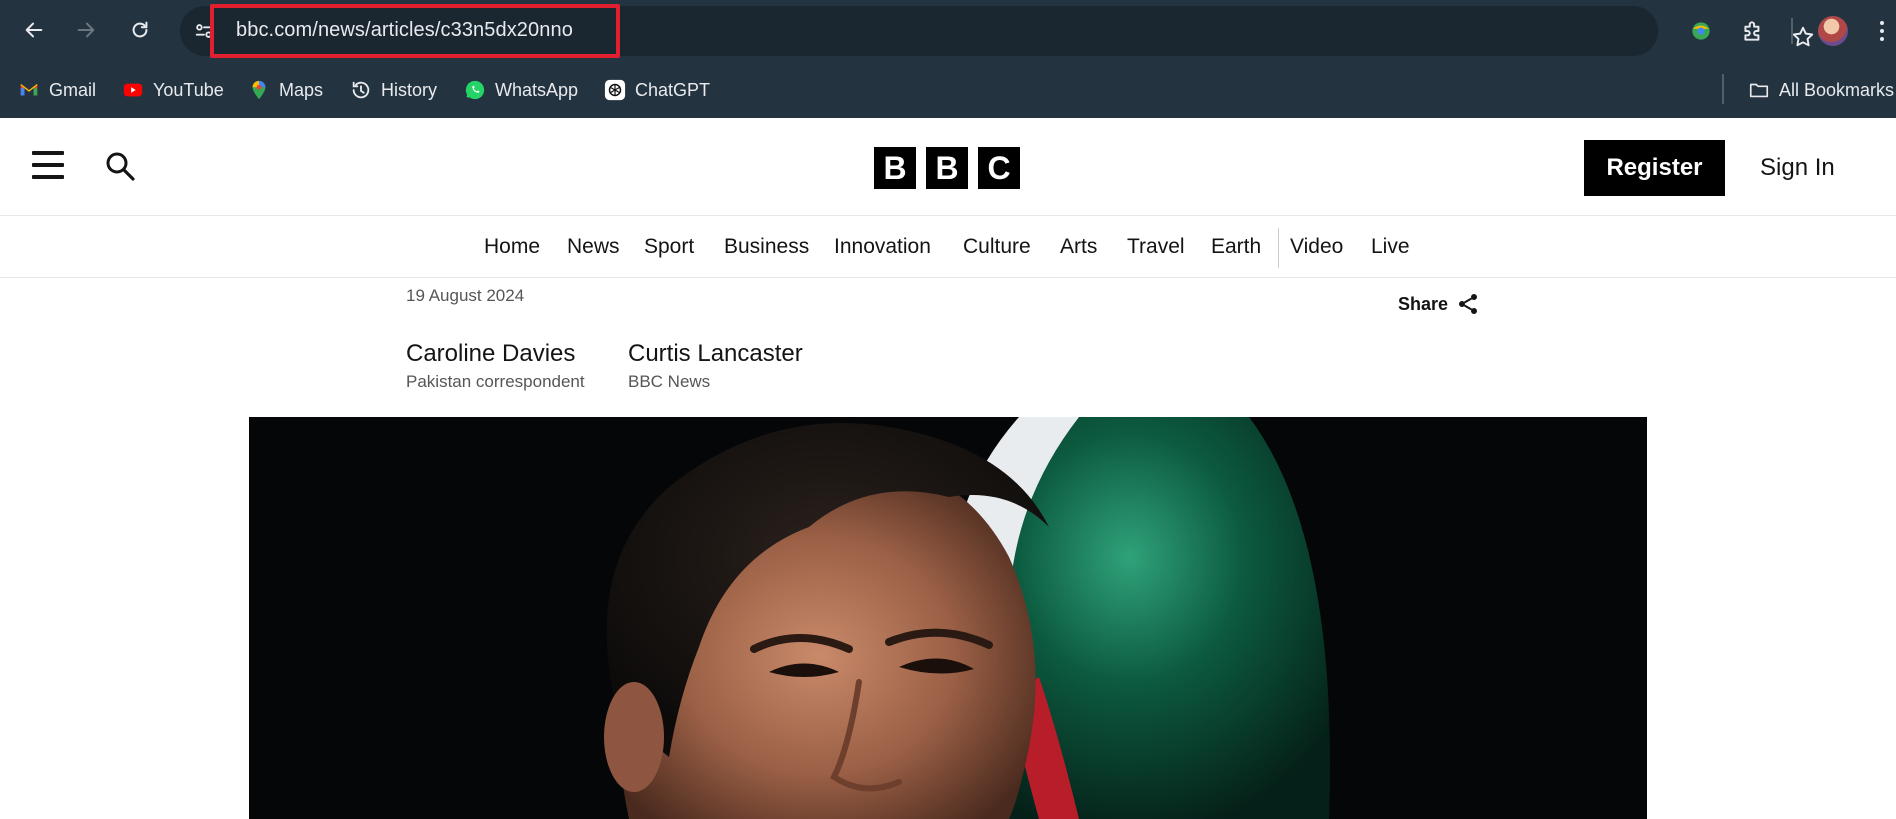 The height and width of the screenshot is (819, 1896). I want to click on back-arrow-icon, so click(34, 30).